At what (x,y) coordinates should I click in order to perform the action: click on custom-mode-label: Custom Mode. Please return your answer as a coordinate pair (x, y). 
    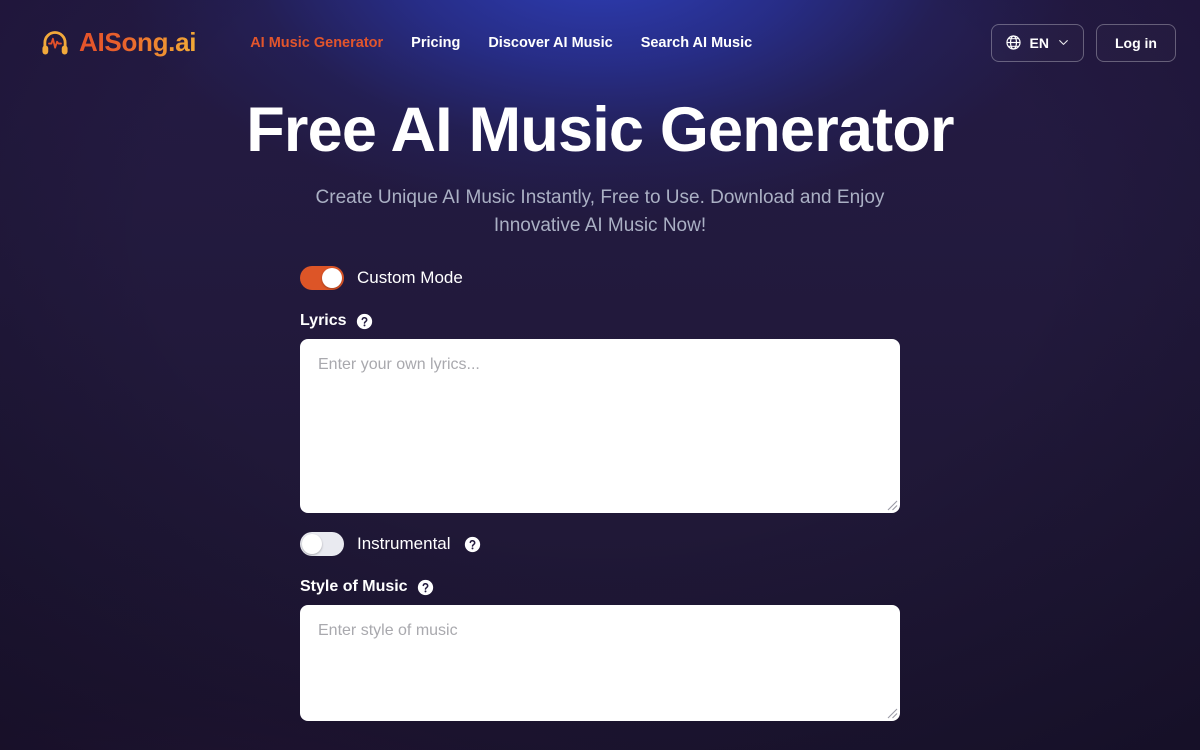
    Looking at the image, I should click on (410, 278).